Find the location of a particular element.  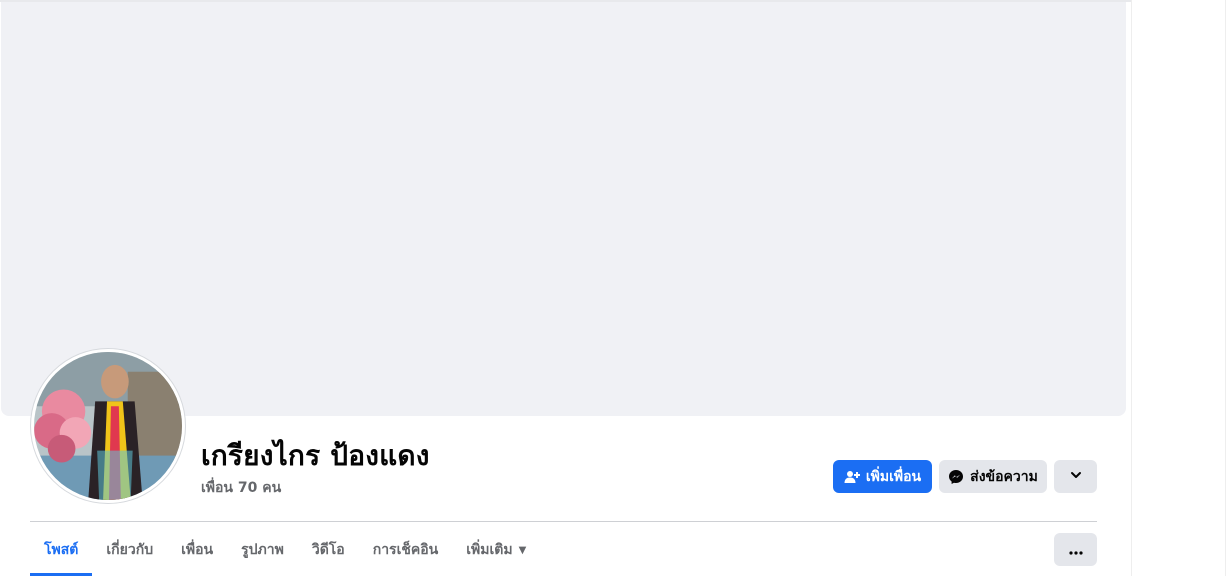

tab-friends: เพื่อน is located at coordinates (197, 550).